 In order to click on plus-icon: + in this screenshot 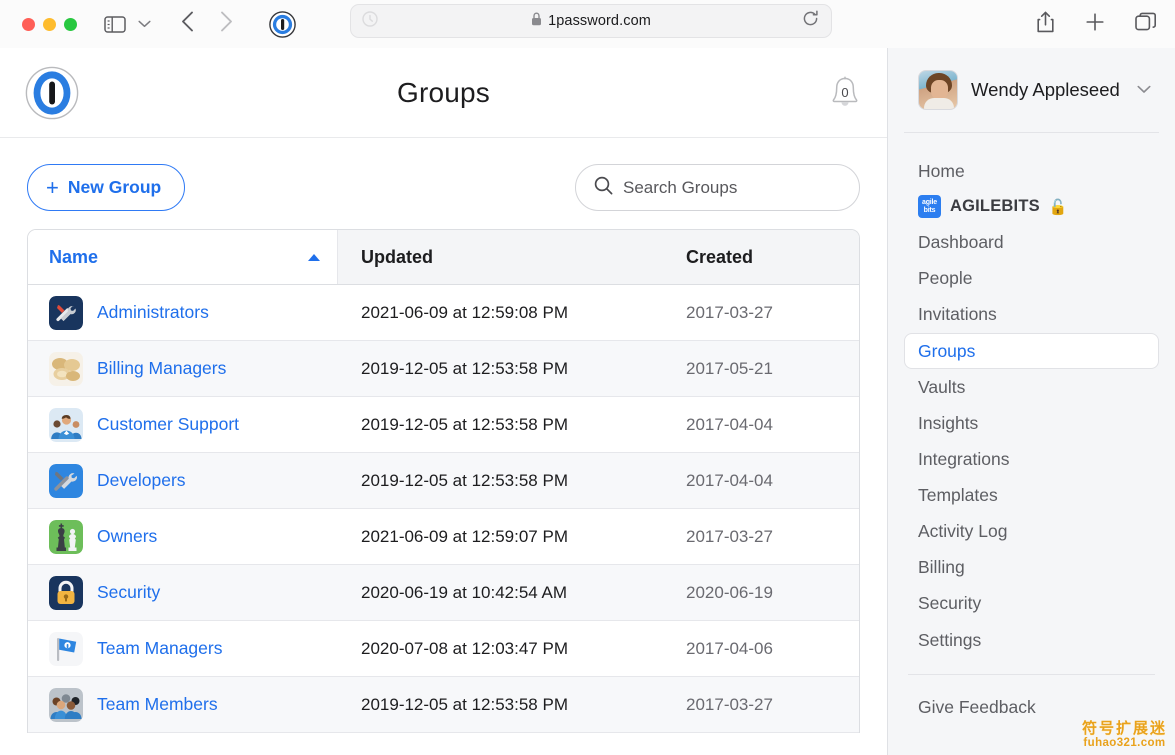, I will do `click(52, 187)`.